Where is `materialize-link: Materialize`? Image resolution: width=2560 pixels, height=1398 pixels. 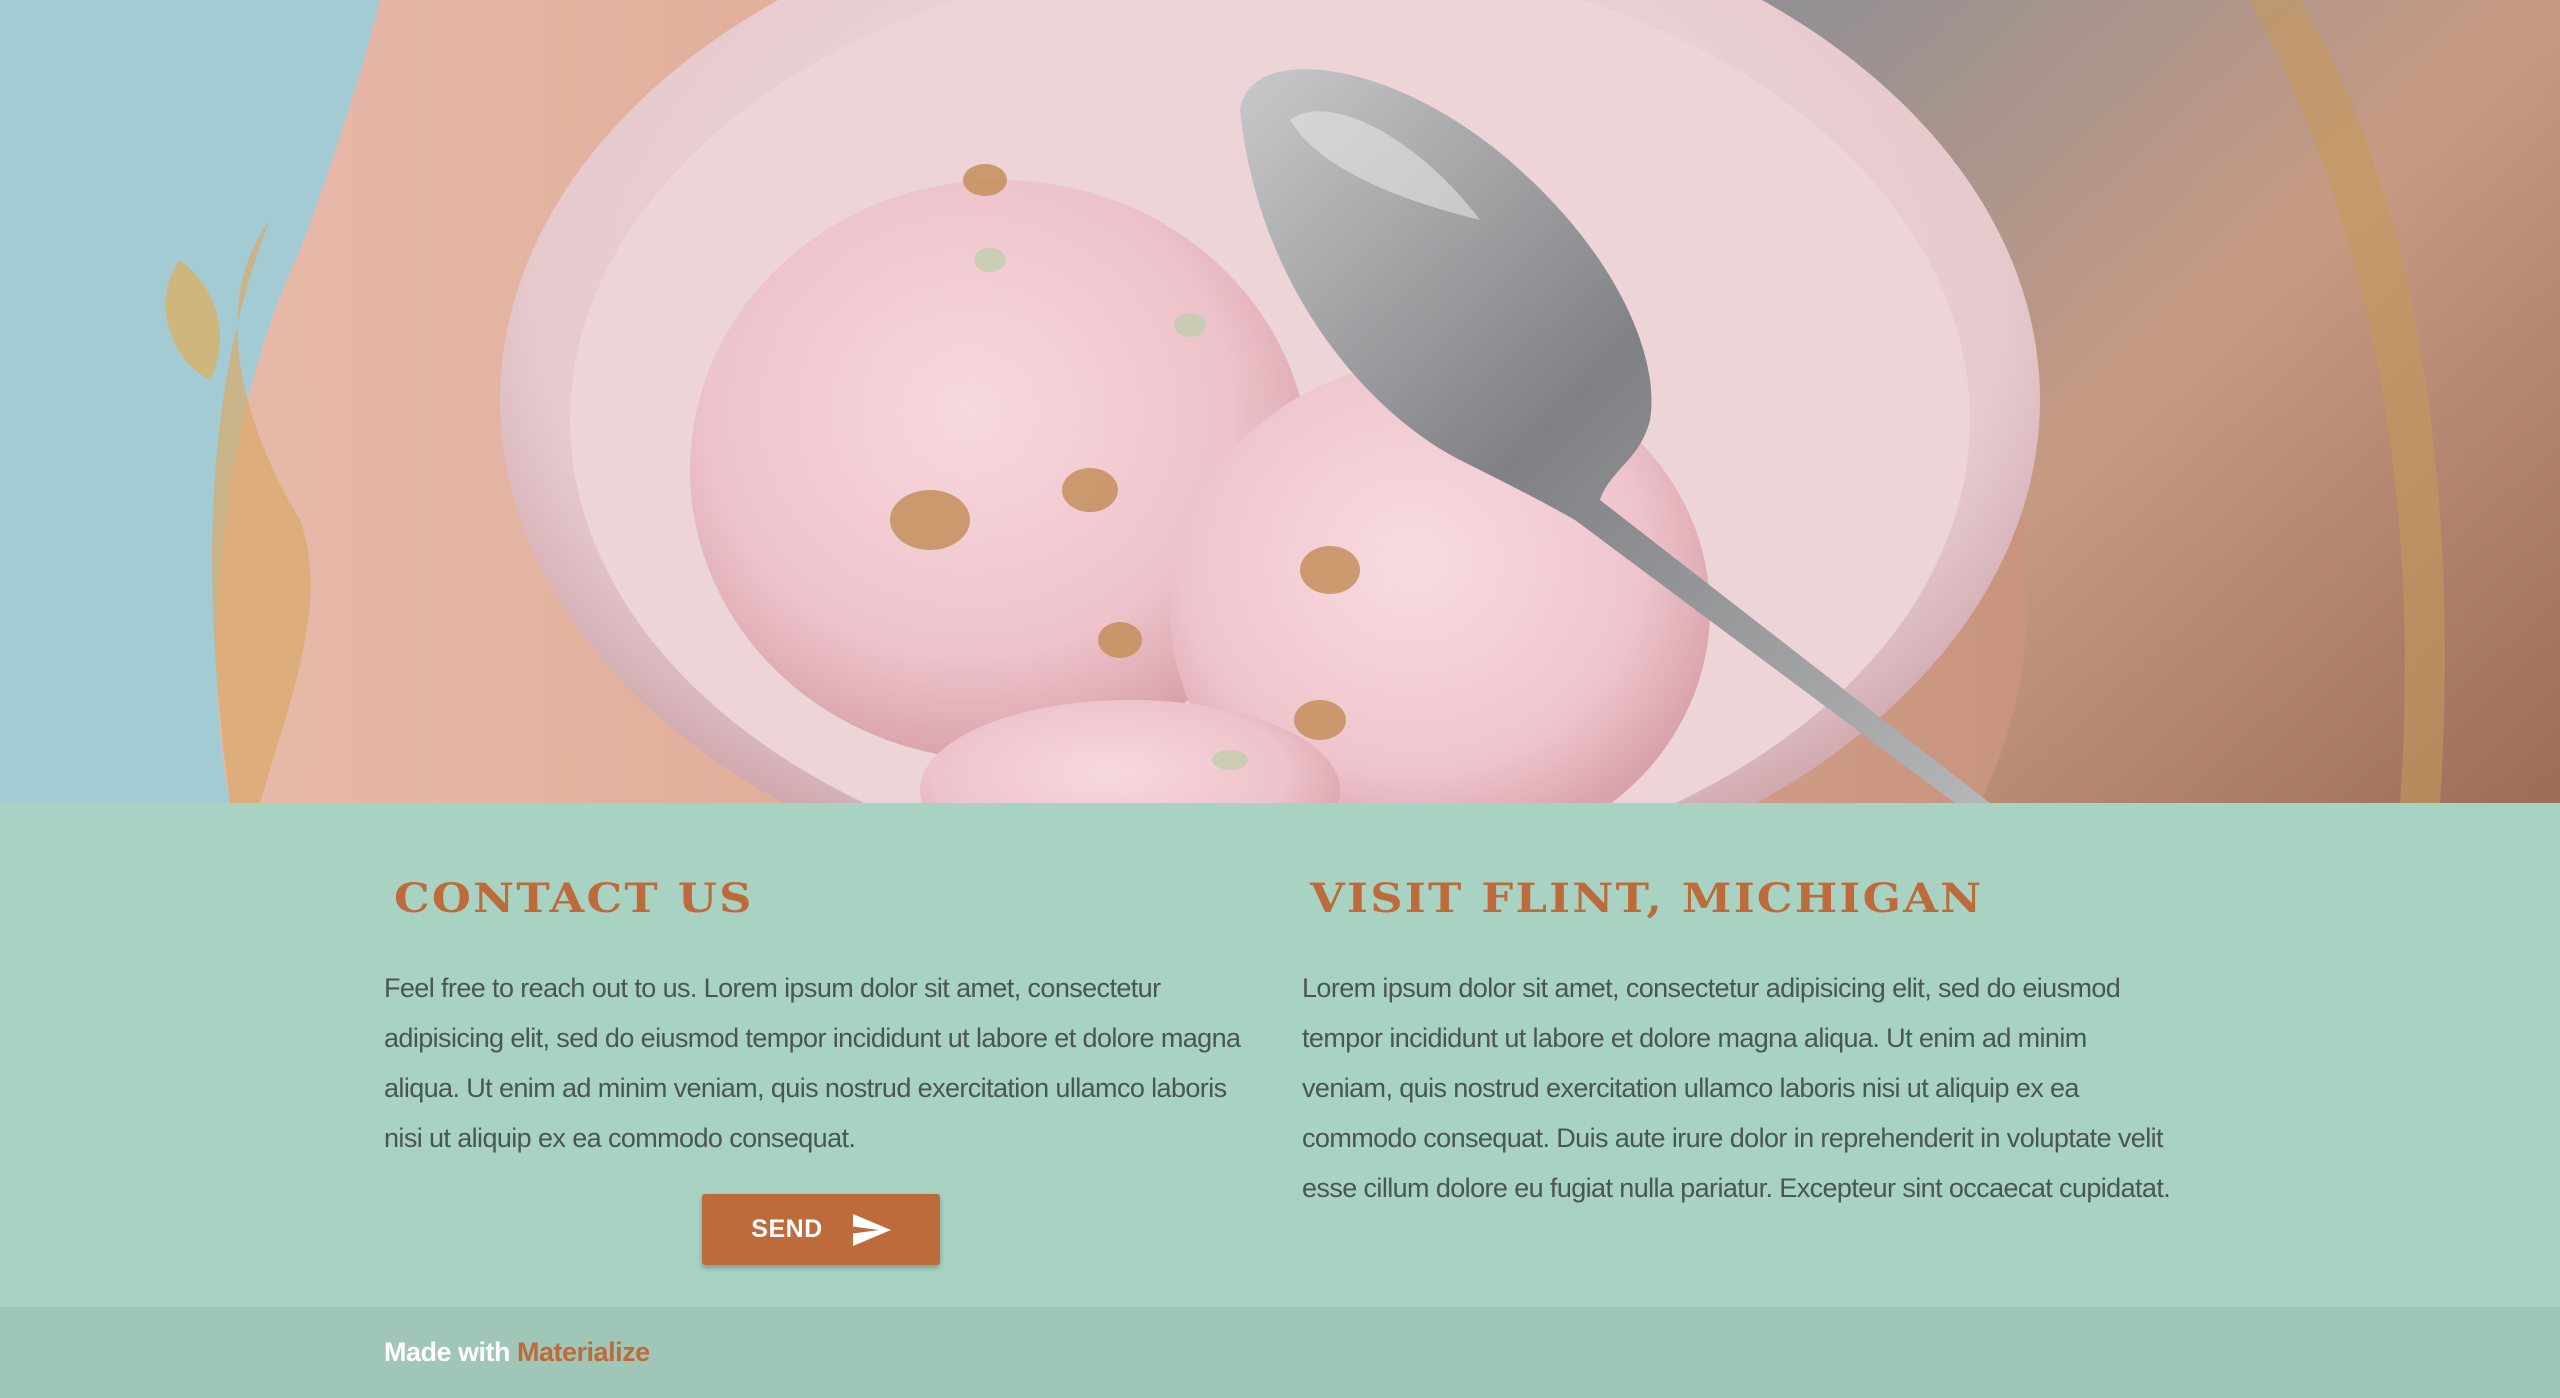 materialize-link: Materialize is located at coordinates (583, 1352).